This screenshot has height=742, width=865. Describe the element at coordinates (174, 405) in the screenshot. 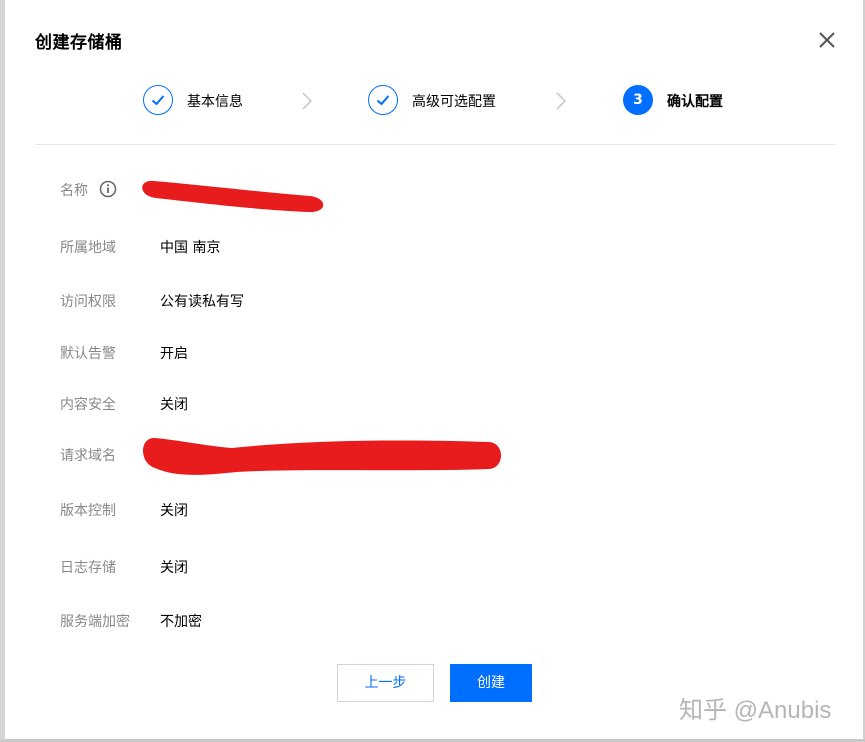

I see `content-security-value: 关闭` at that location.